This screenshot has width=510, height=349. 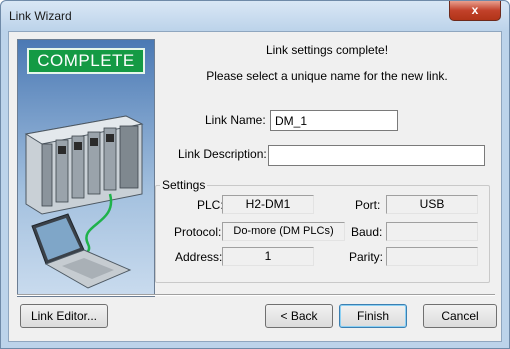 What do you see at coordinates (299, 316) in the screenshot?
I see `back-button: < Back` at bounding box center [299, 316].